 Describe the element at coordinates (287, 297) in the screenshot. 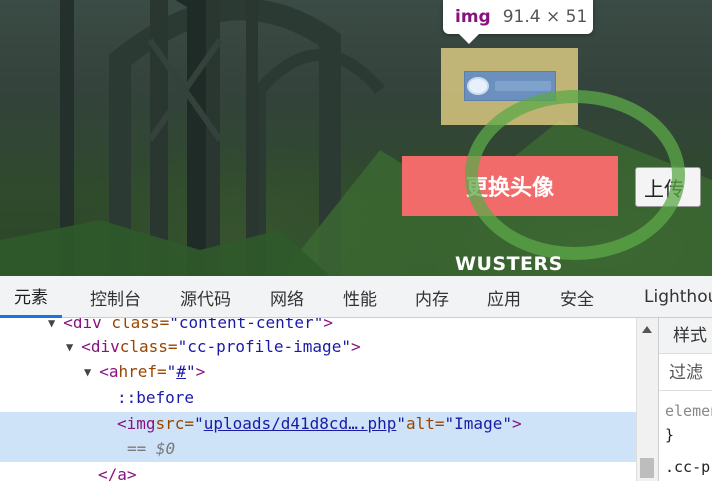

I see `tab-network: 网络` at that location.